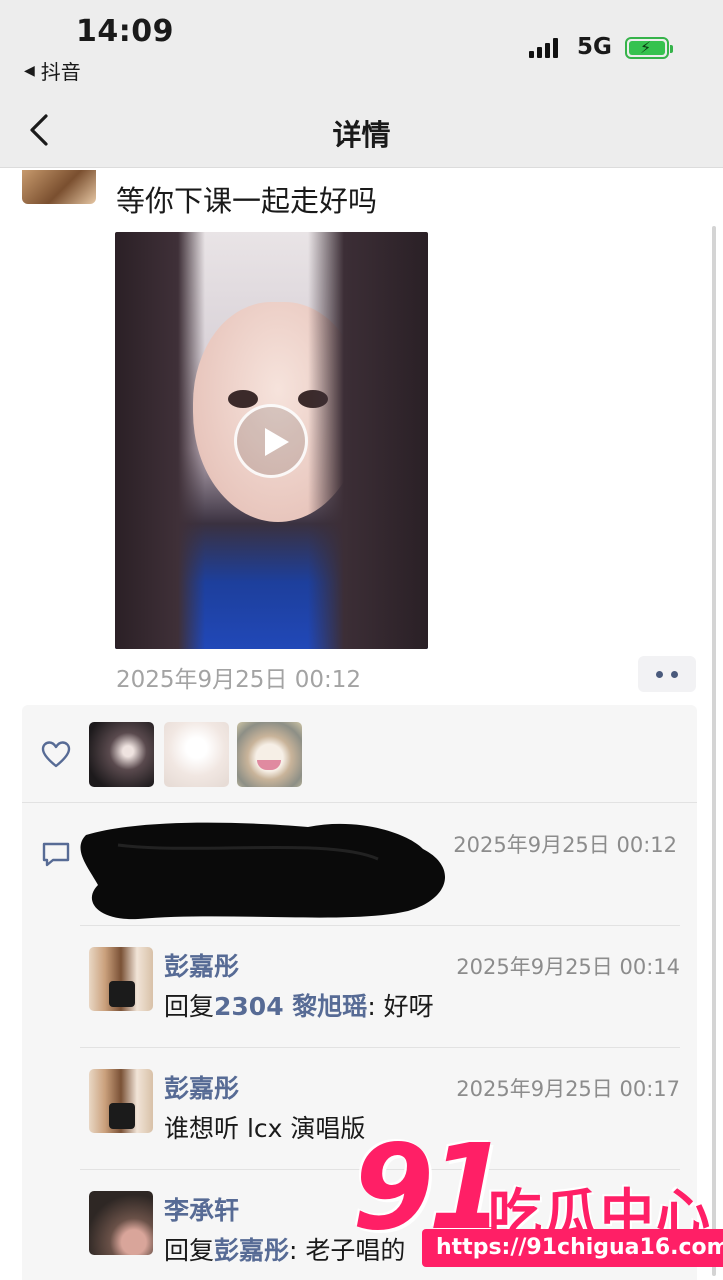 The width and height of the screenshot is (723, 1280). What do you see at coordinates (263, 871) in the screenshot?
I see `redaction-mark` at bounding box center [263, 871].